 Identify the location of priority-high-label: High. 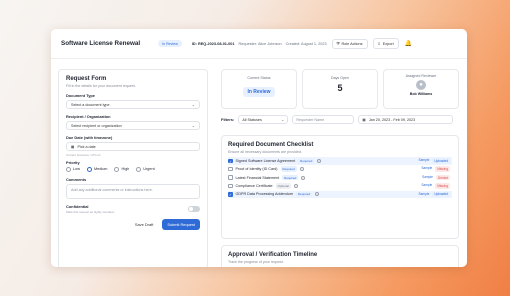
(125, 169).